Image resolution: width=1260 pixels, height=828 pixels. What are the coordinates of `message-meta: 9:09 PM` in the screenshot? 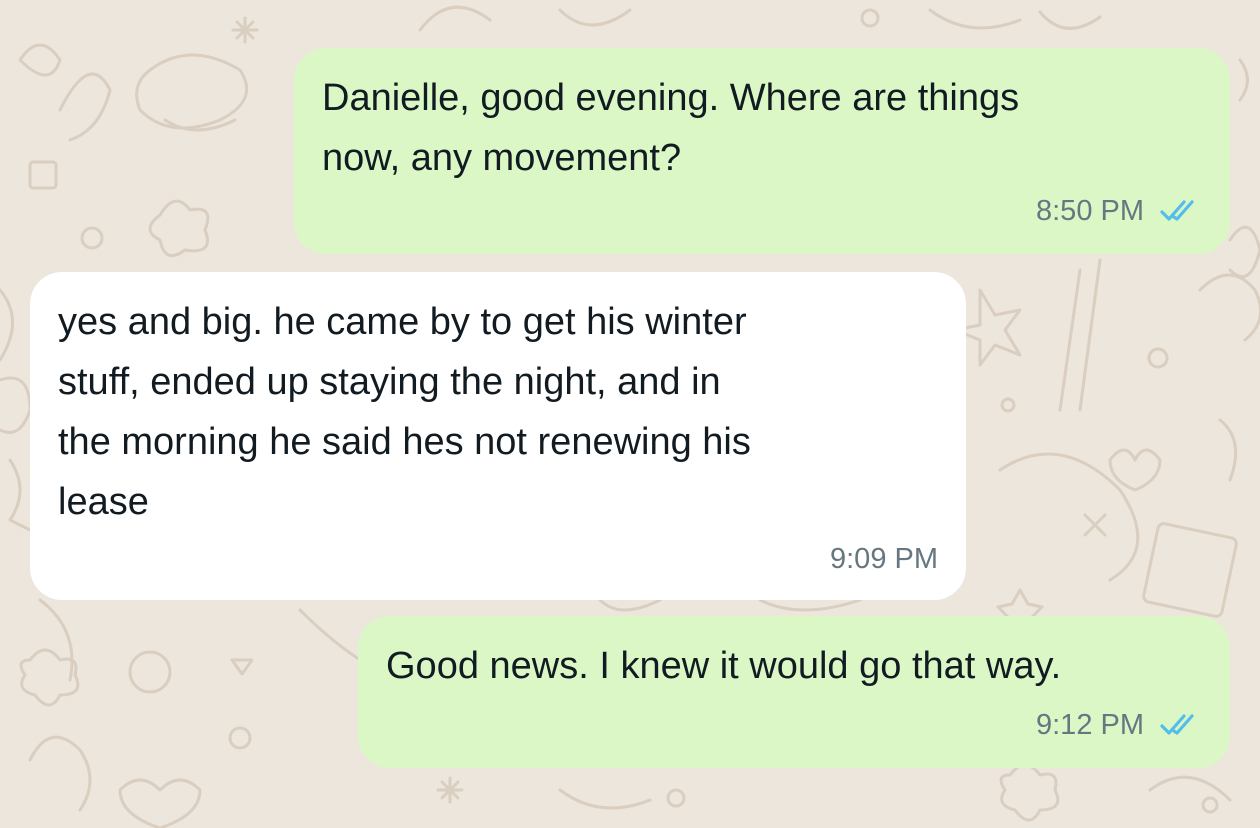 It's located at (884, 559).